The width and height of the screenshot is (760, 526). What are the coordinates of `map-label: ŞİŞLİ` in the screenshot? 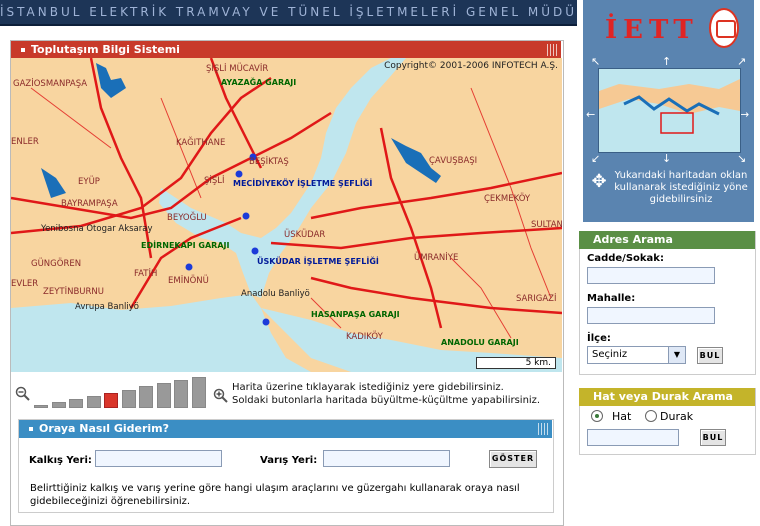 It's located at (214, 181).